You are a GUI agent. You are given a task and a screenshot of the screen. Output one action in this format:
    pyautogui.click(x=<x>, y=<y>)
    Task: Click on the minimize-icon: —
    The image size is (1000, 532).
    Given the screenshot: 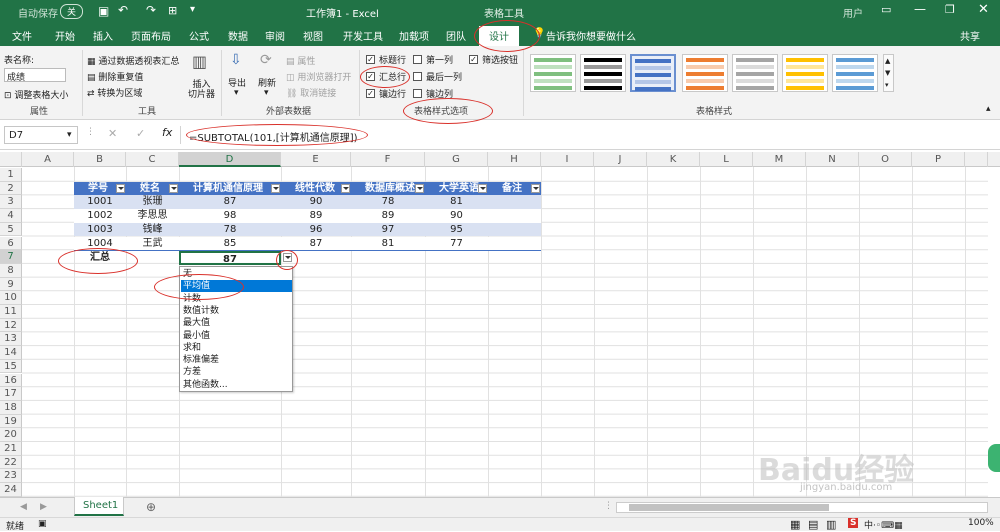 What is the action you would take?
    pyautogui.click(x=920, y=9)
    